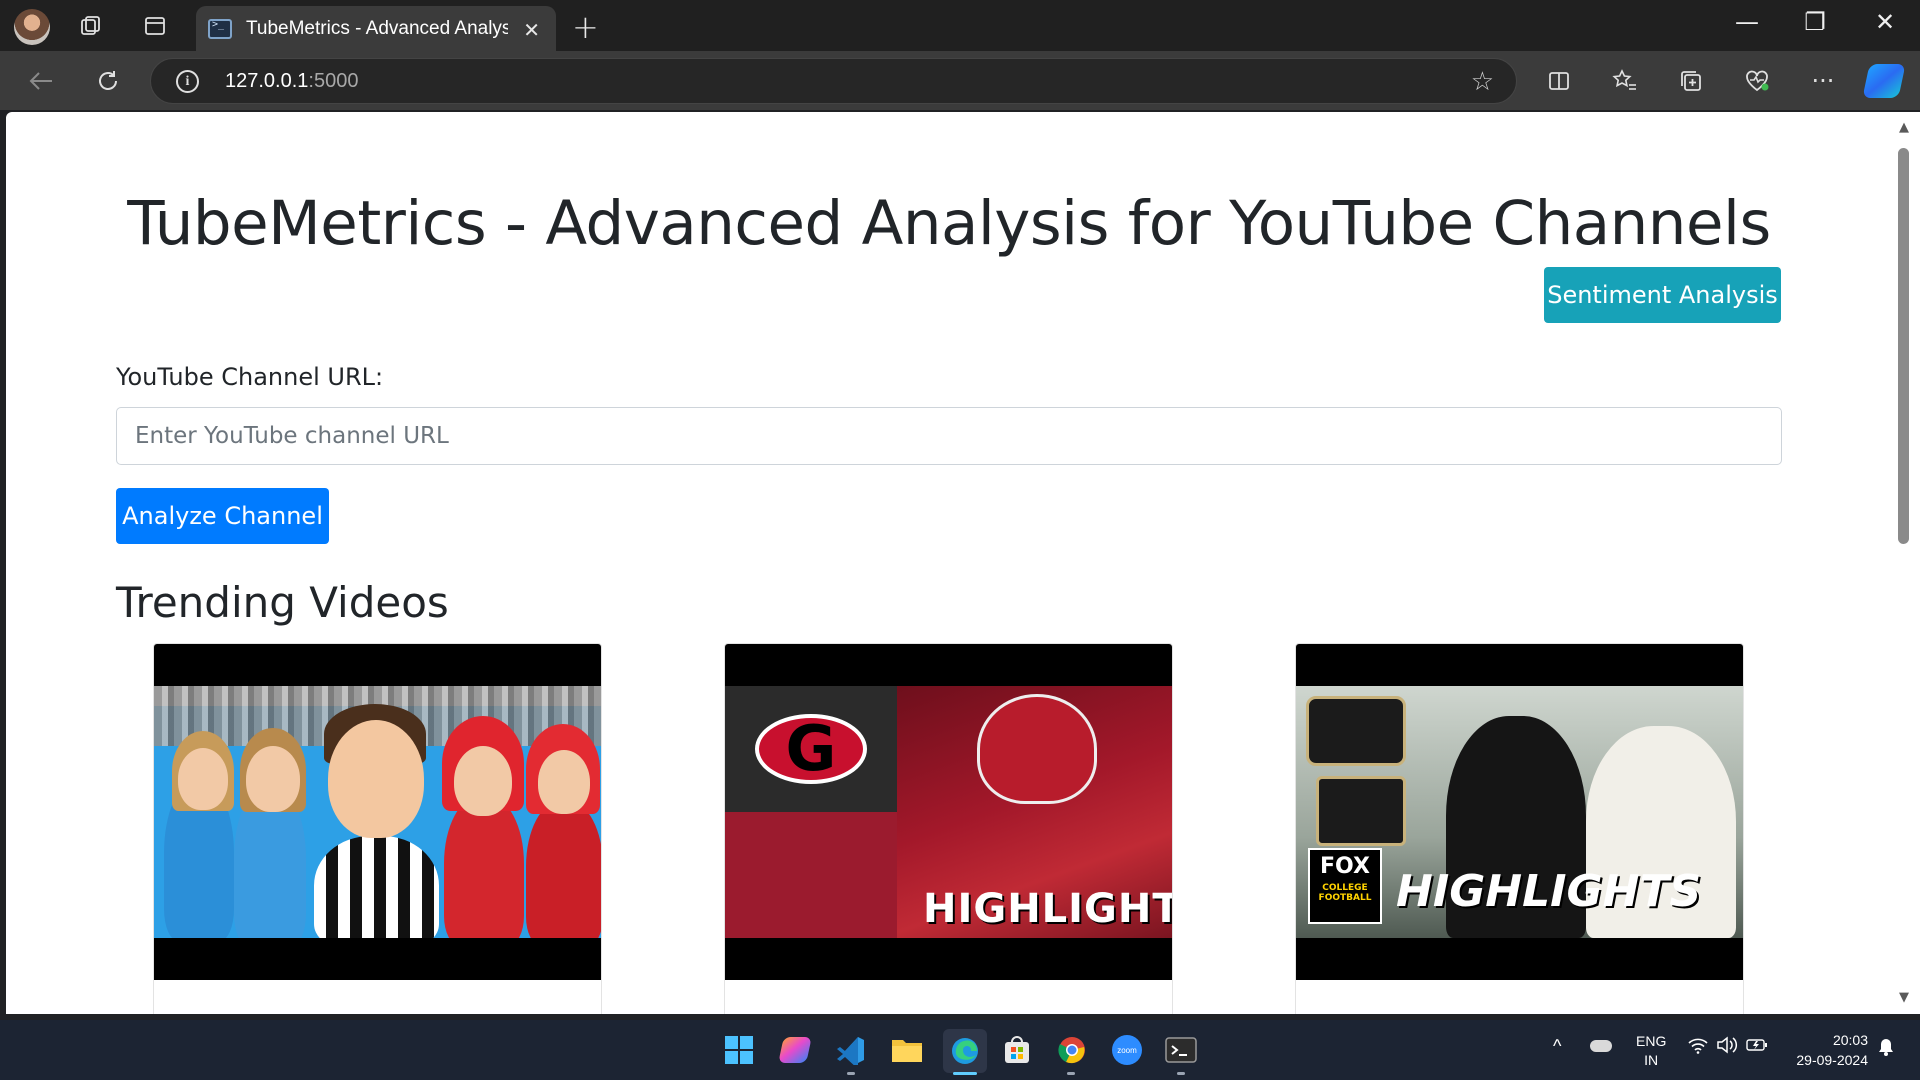  Describe the element at coordinates (1651, 1051) in the screenshot. I see `language-indicator: ENG IN` at that location.